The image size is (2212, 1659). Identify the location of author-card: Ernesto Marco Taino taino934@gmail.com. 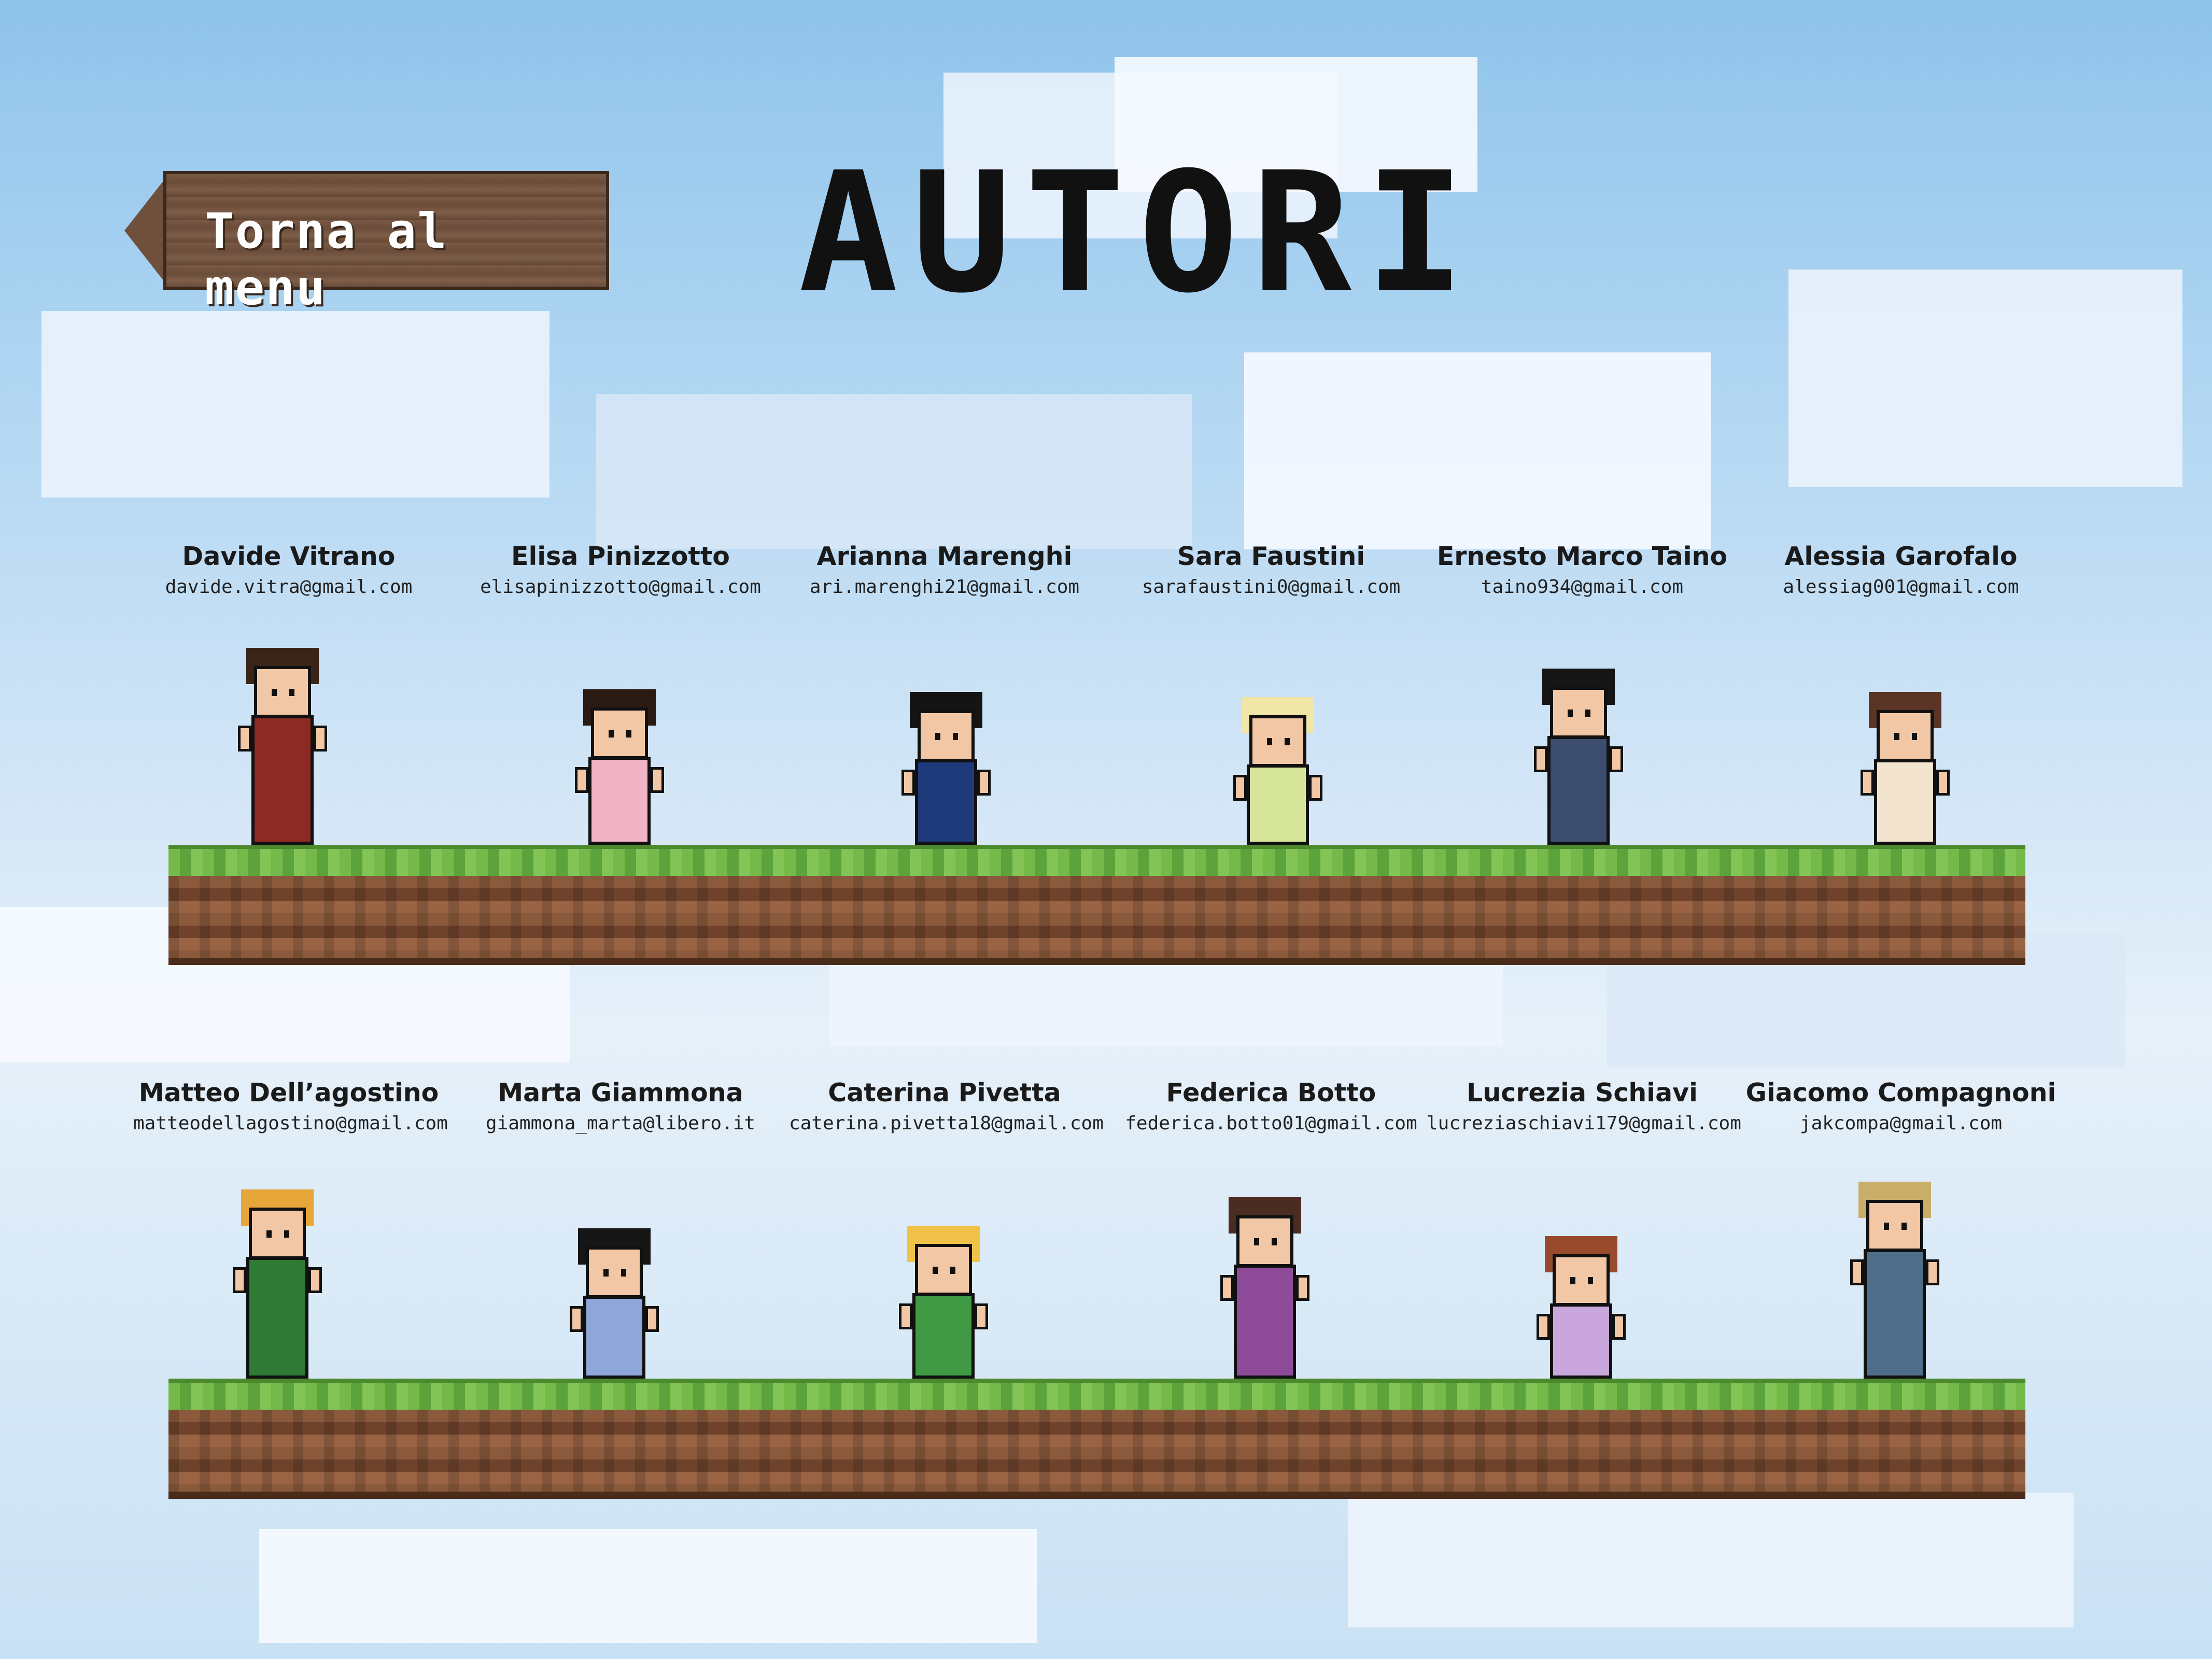
(1582, 570).